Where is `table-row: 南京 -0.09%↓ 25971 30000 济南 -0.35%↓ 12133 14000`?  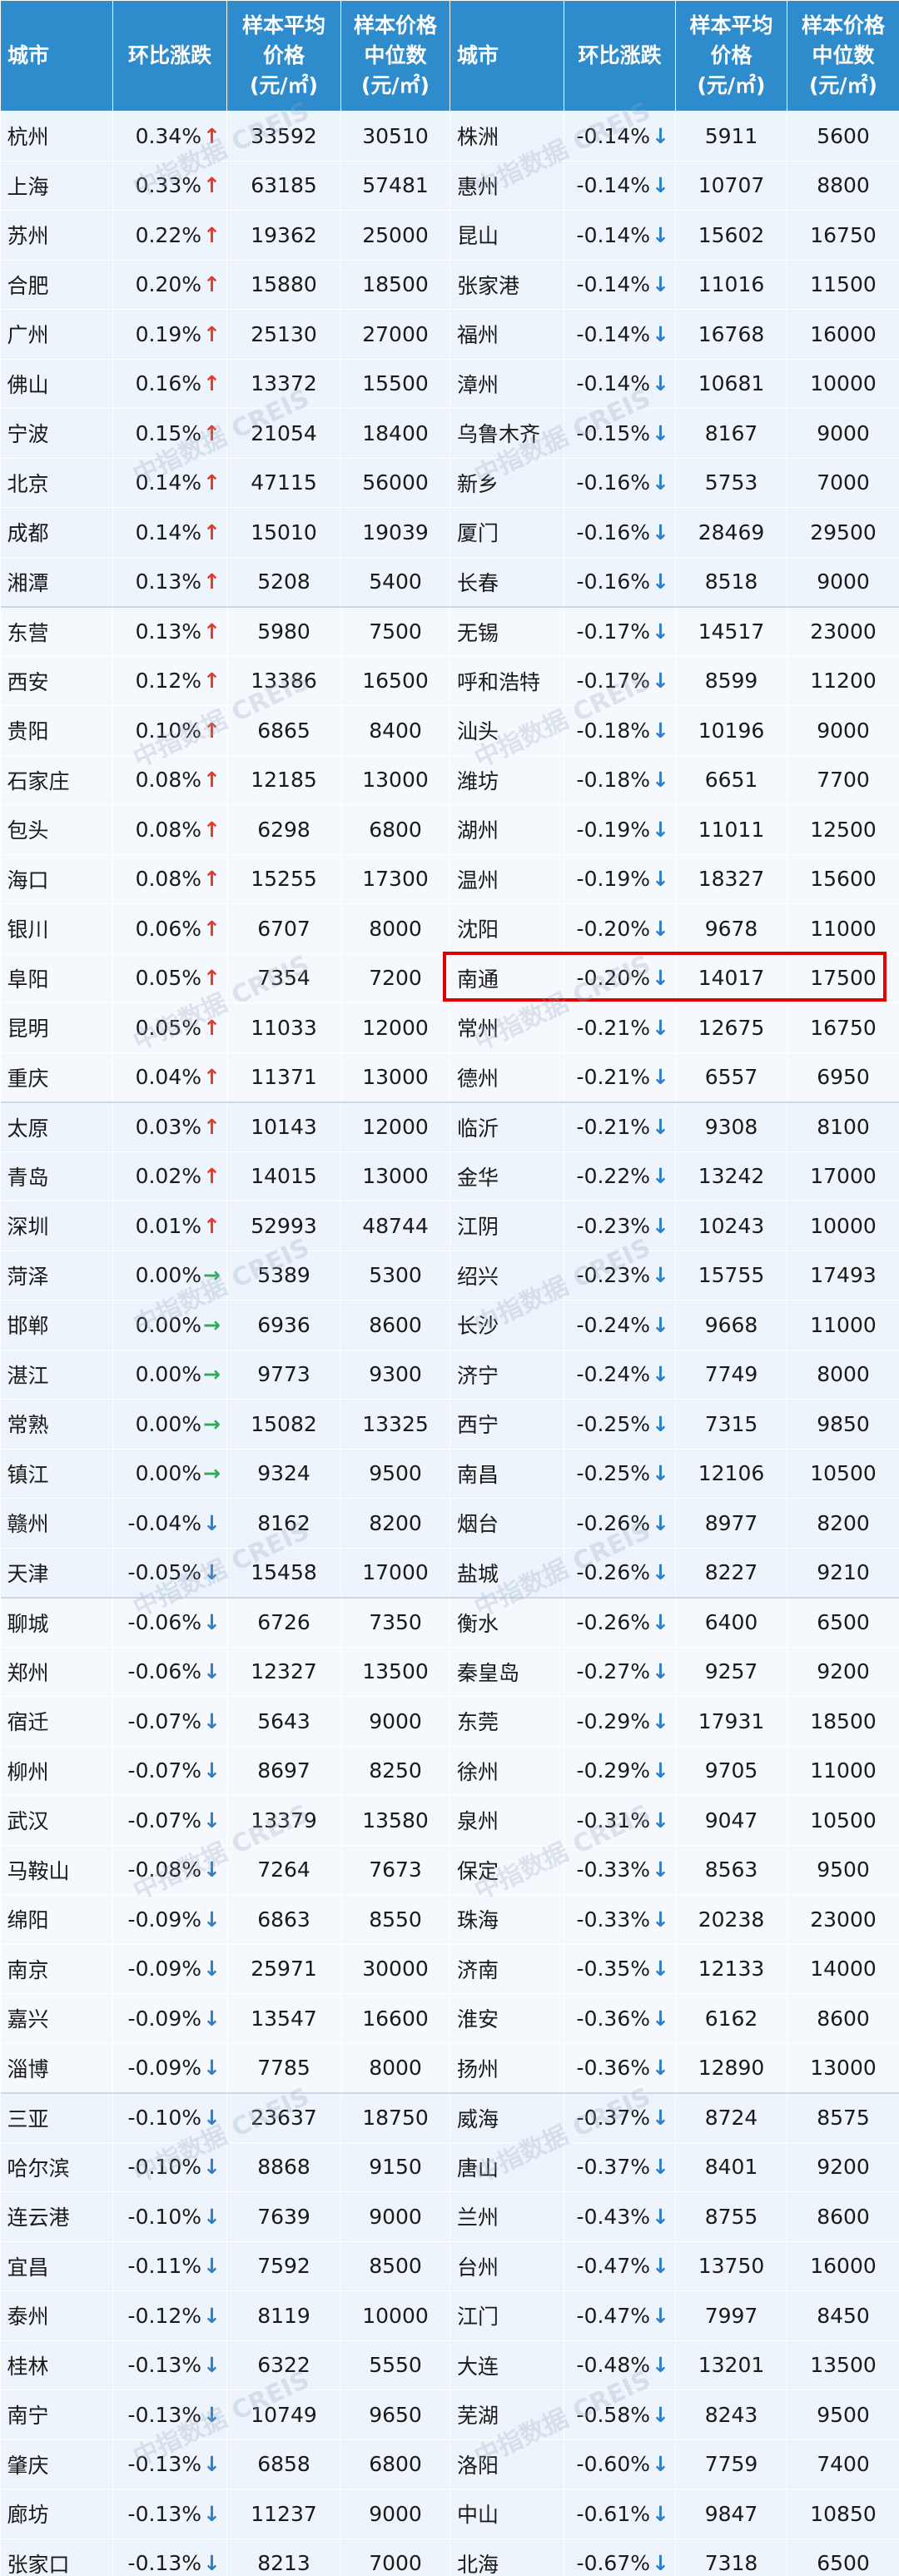
table-row: 南京 -0.09%↓ 25971 30000 济南 -0.35%↓ 12133 14000 is located at coordinates (449, 1969).